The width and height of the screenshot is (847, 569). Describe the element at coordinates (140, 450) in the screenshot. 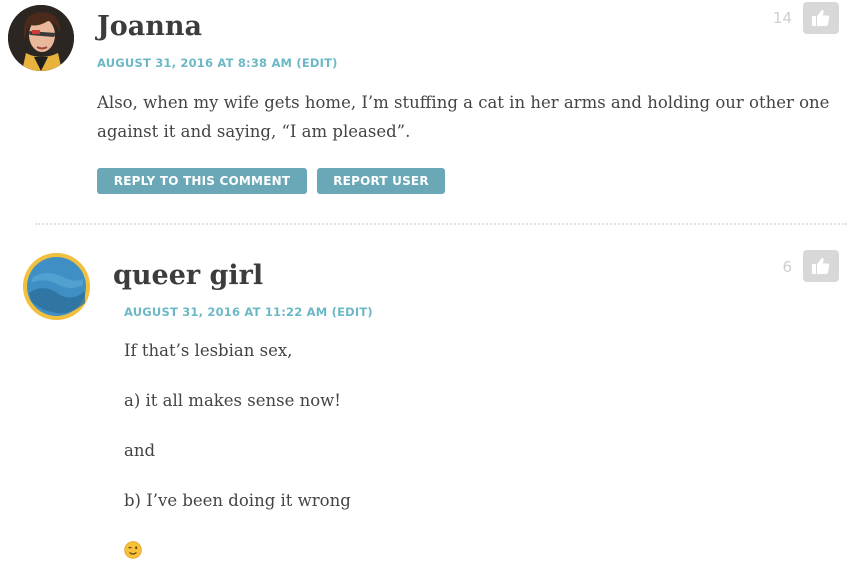

I see `comment-paragraph: and` at that location.